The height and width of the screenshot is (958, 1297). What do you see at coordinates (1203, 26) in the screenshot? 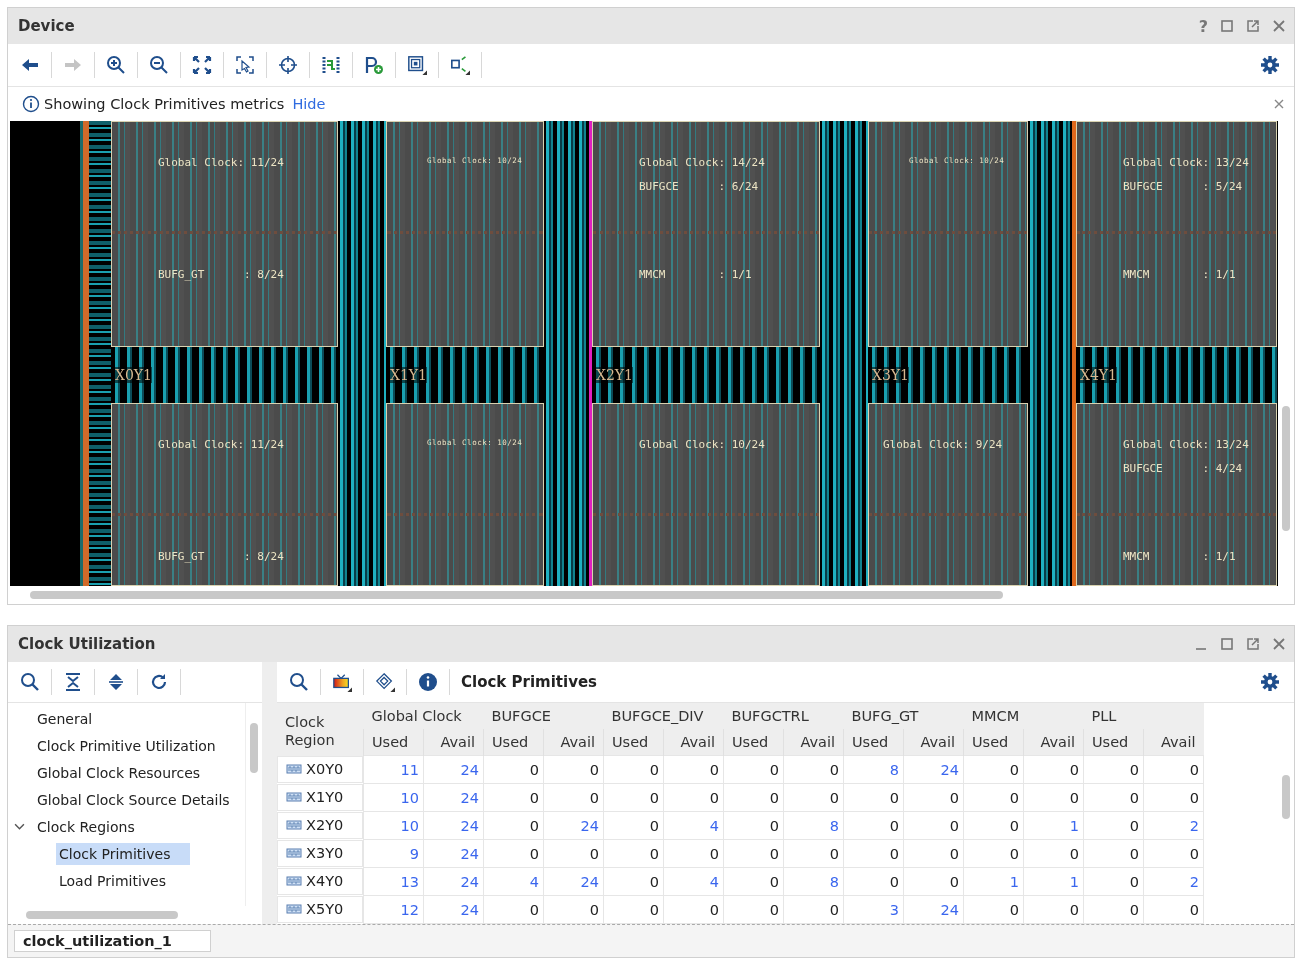
I see `help-button: ?` at bounding box center [1203, 26].